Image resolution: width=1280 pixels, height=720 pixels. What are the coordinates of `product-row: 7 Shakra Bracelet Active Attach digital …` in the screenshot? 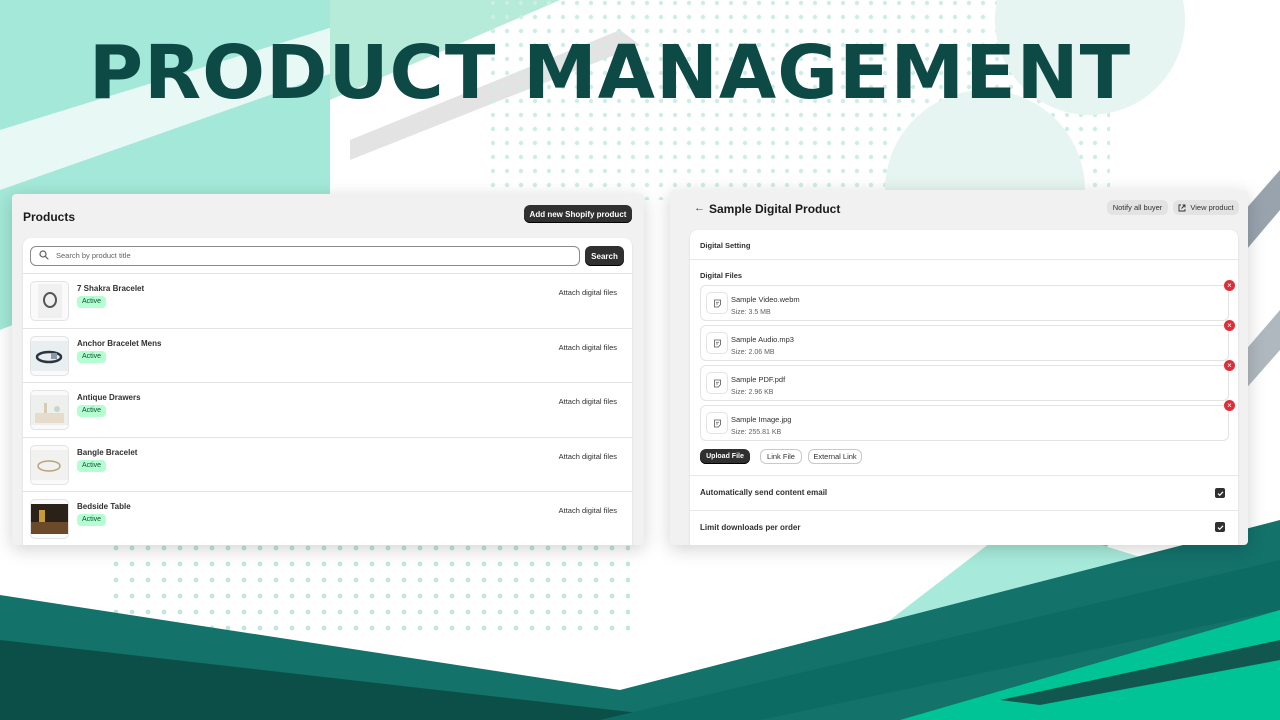 It's located at (327, 300).